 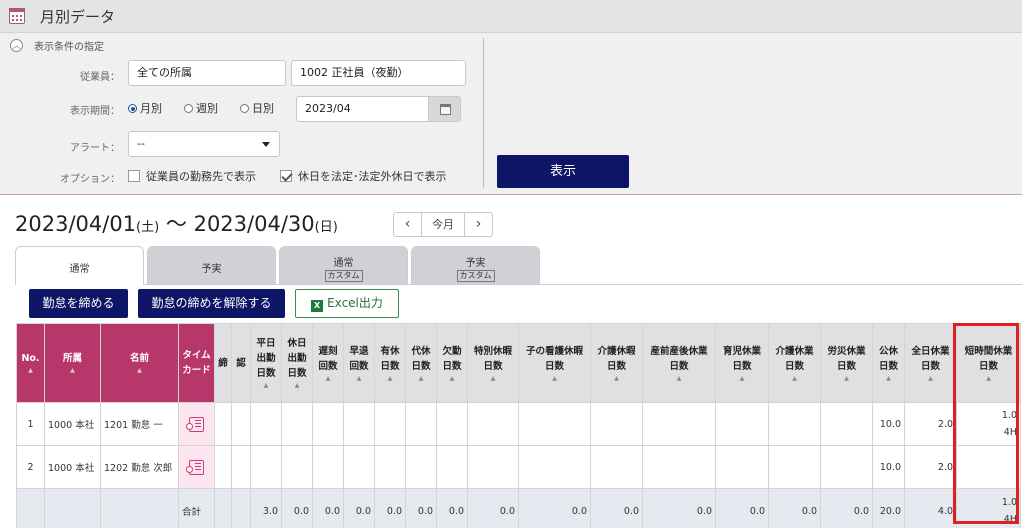 I want to click on table-row: 2 1000 本社 1202 勤怠 次郎 10.0 2.0, so click(x=518, y=467).